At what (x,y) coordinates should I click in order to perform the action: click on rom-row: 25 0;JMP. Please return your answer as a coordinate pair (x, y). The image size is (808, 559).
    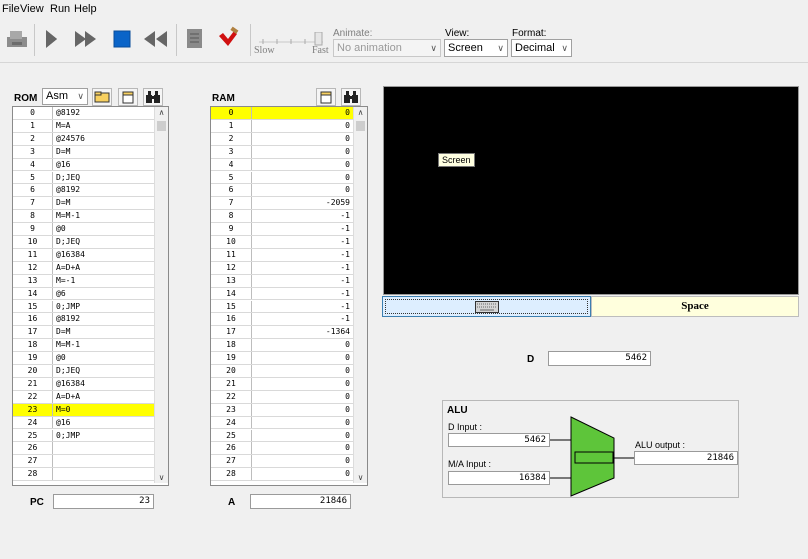
    Looking at the image, I should click on (83, 436).